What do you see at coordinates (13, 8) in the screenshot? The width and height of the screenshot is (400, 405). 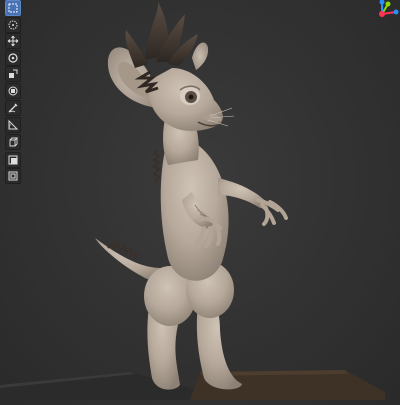 I see `select-box-icon` at bounding box center [13, 8].